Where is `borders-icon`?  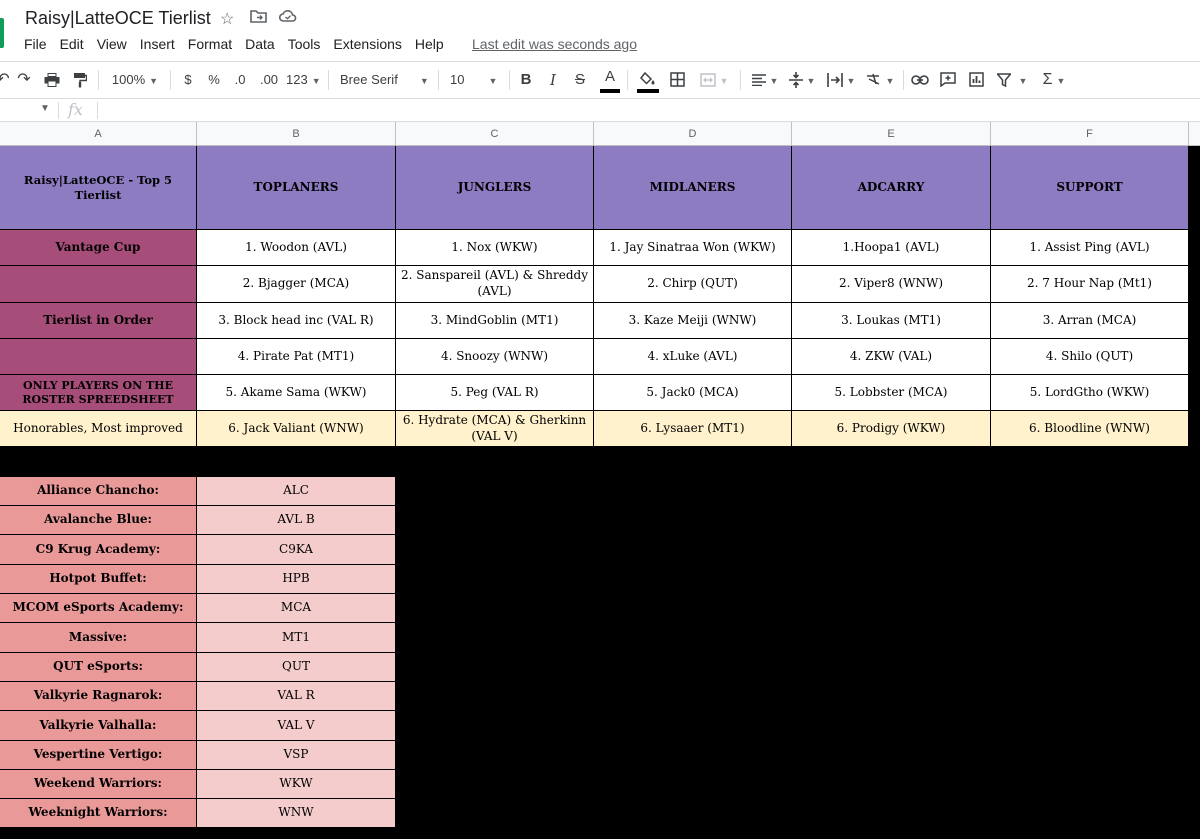 borders-icon is located at coordinates (677, 80).